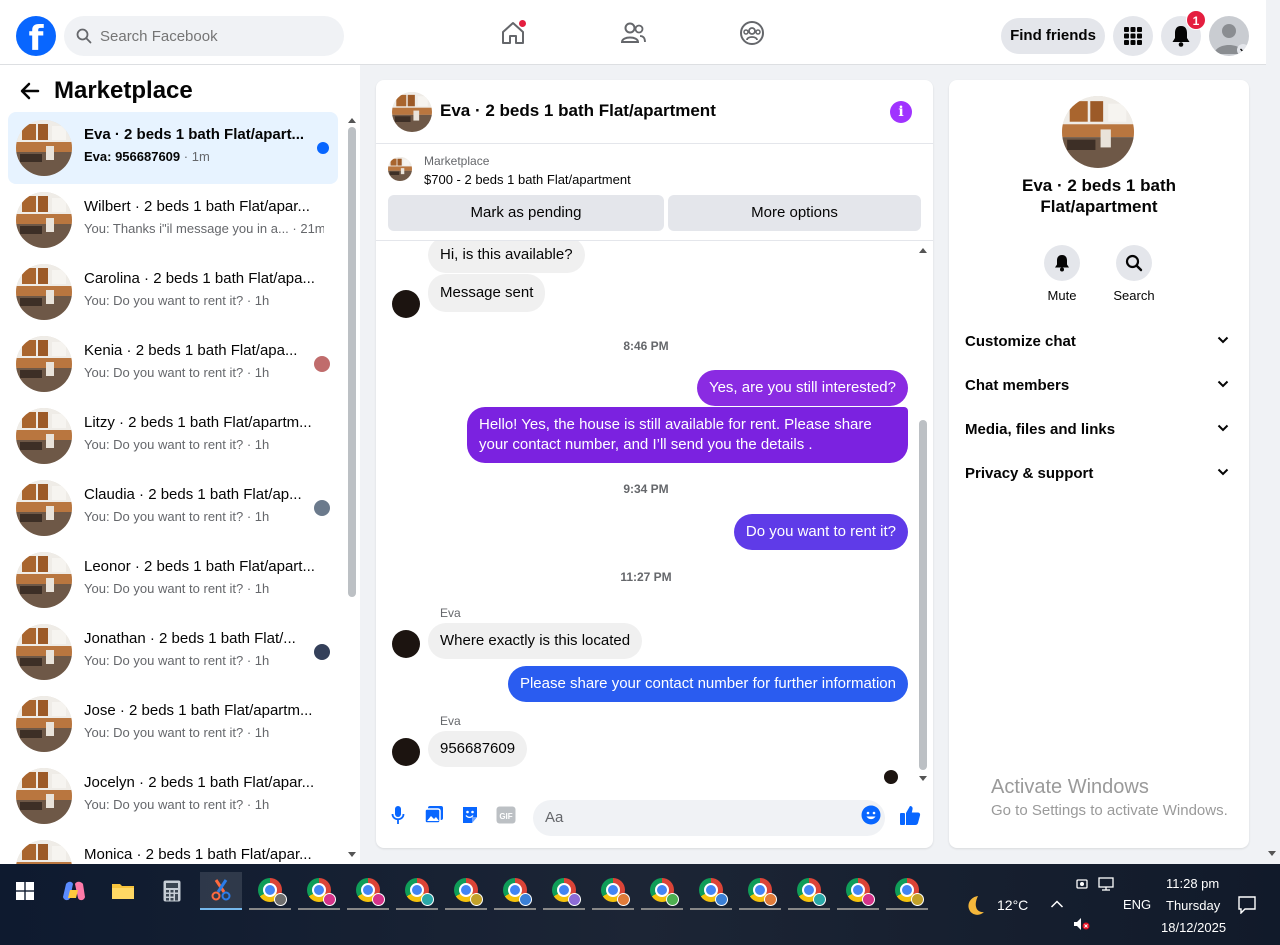 This screenshot has width=1280, height=945. What do you see at coordinates (470, 815) in the screenshot?
I see `sticker-icon` at bounding box center [470, 815].